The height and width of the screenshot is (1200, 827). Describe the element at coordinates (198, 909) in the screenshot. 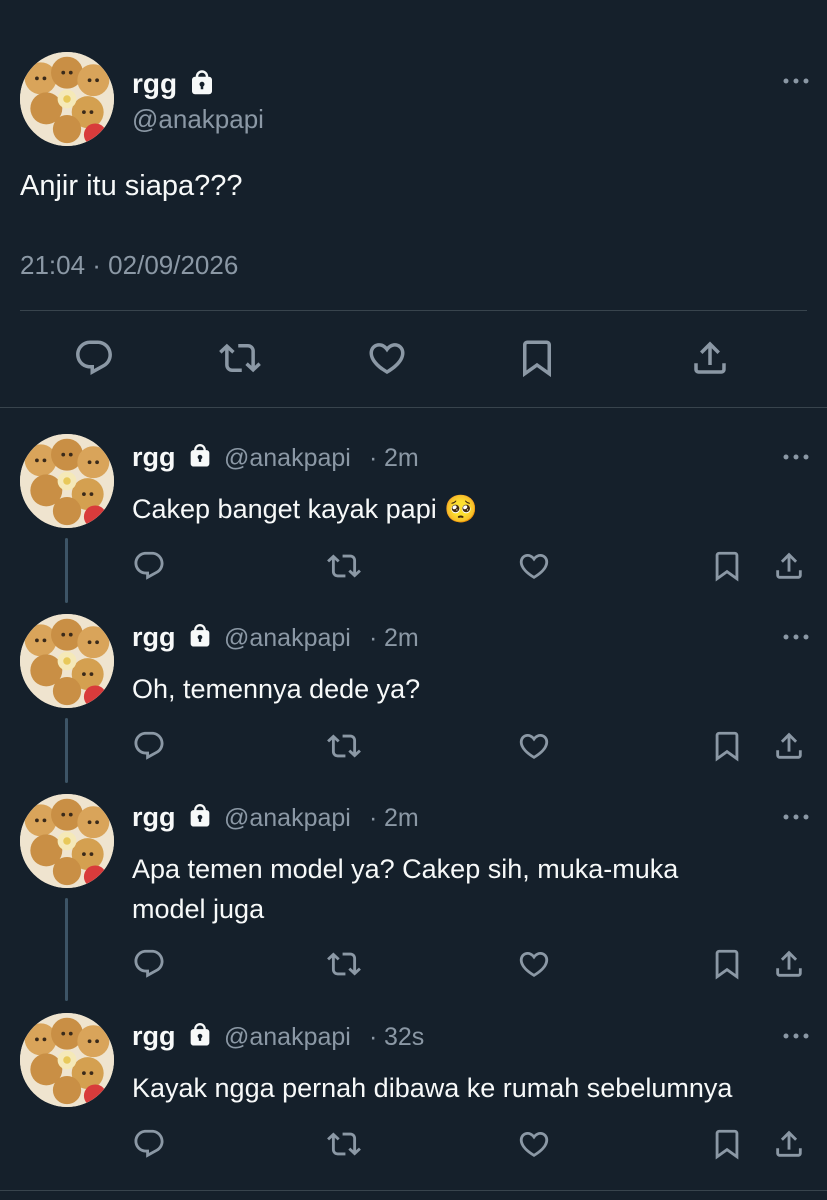

I see `tweet-text-line-2: model juga` at that location.